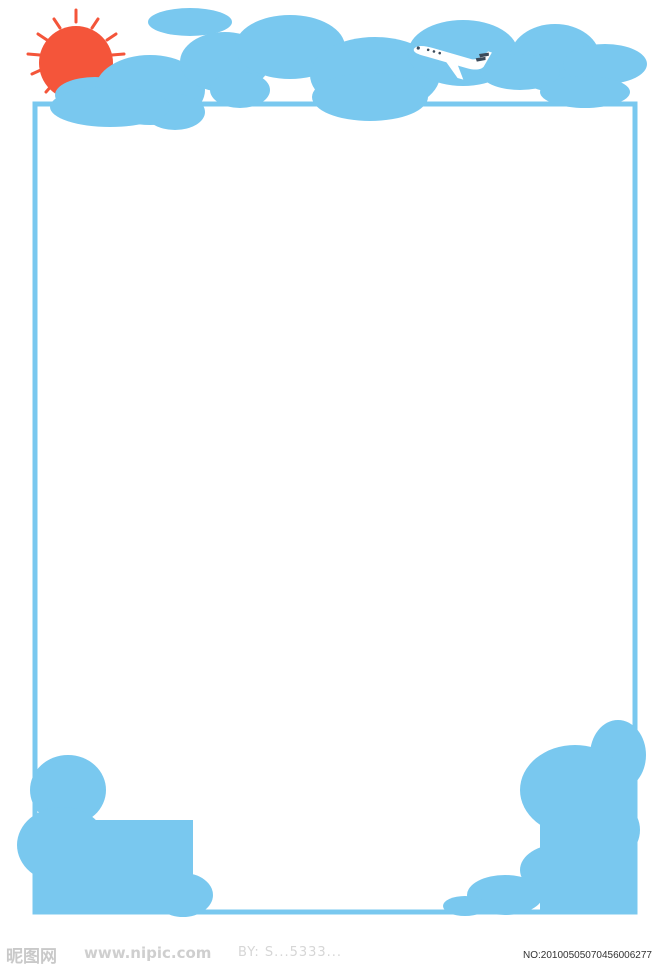 The width and height of the screenshot is (658, 969). What do you see at coordinates (148, 953) in the screenshot?
I see `watermark-url: www.nipic.com` at bounding box center [148, 953].